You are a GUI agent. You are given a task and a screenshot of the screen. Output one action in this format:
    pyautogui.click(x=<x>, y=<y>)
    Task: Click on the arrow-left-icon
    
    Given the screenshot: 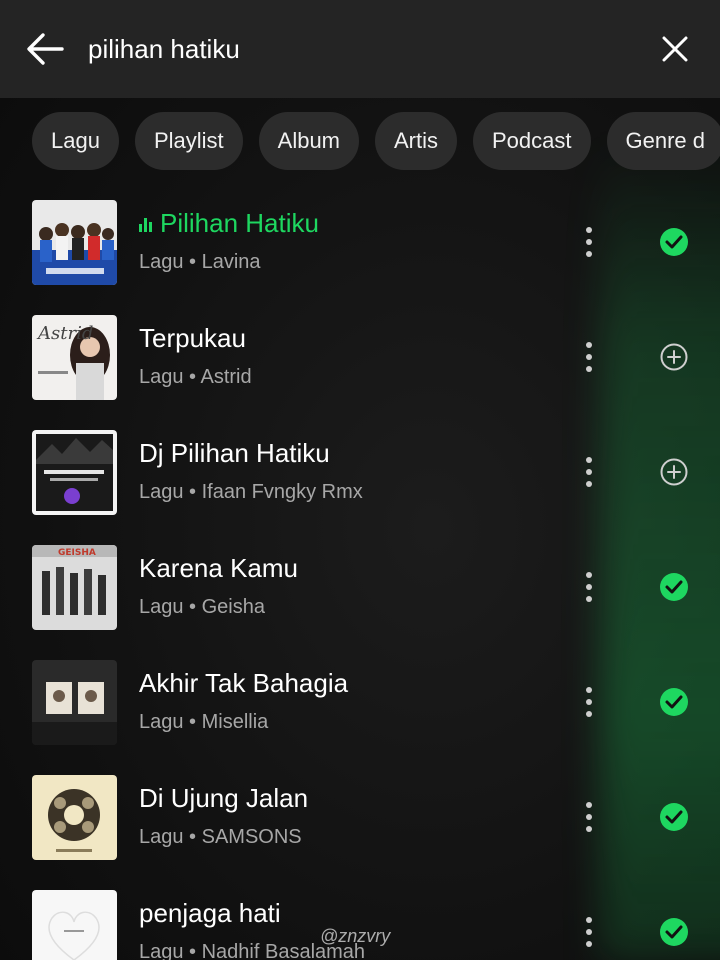 What is the action you would take?
    pyautogui.click(x=45, y=49)
    